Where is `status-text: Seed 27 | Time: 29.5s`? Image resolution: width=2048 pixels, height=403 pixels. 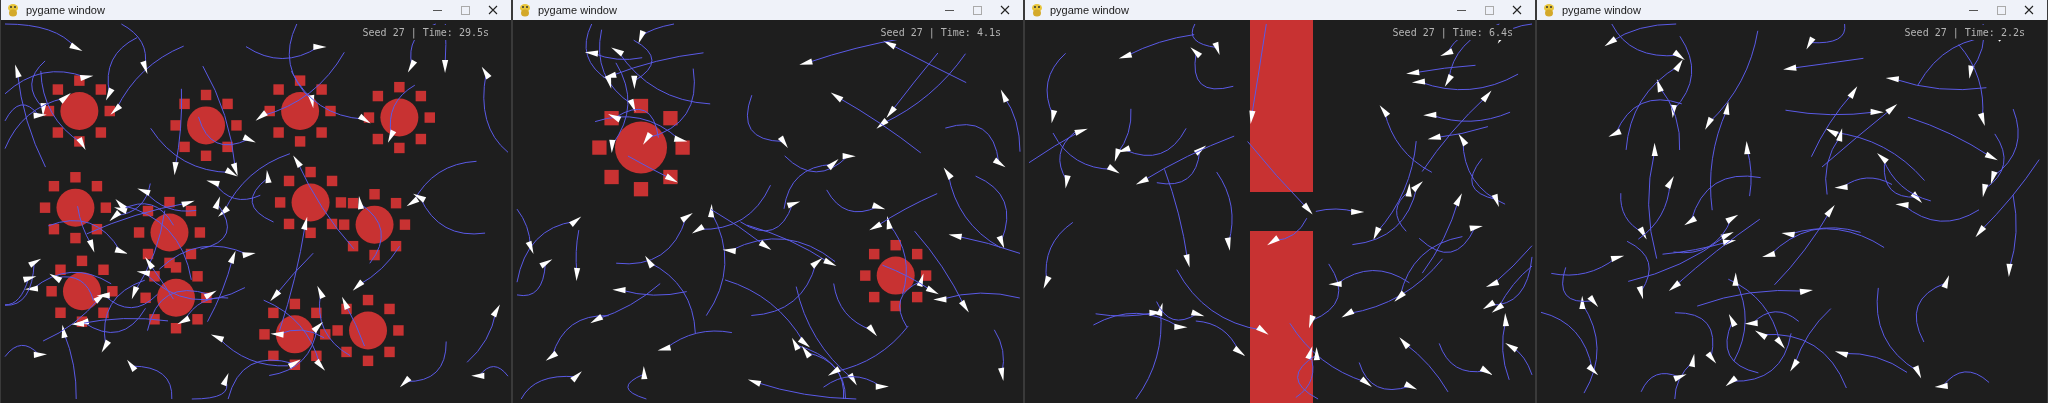 status-text: Seed 27 | Time: 29.5s is located at coordinates (425, 32).